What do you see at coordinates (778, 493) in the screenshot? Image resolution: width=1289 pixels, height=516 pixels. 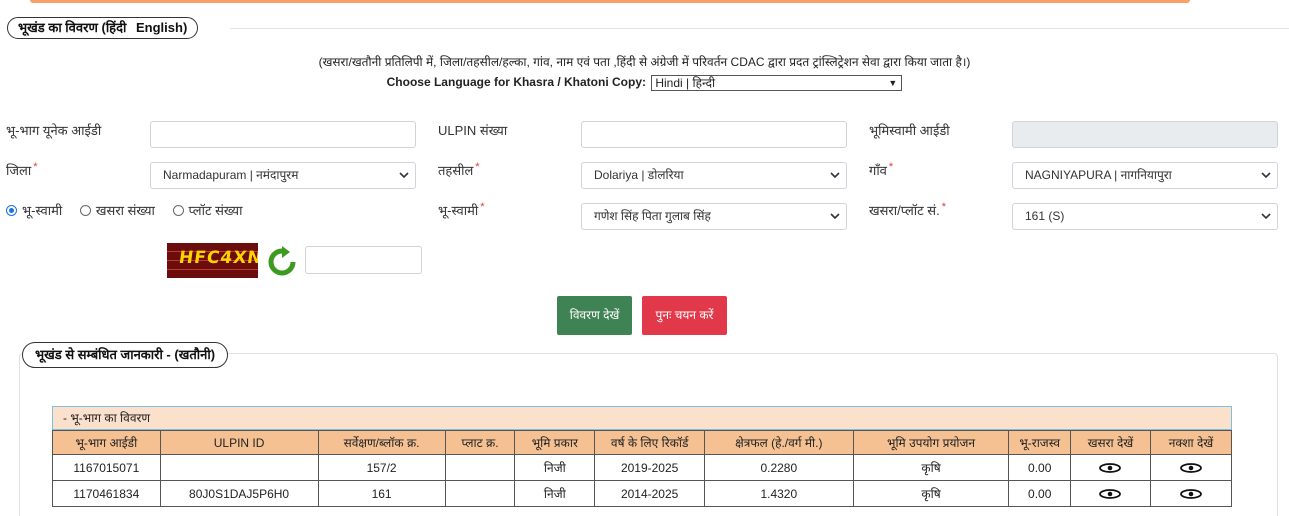 I see `table-cell: 1.4320` at bounding box center [778, 493].